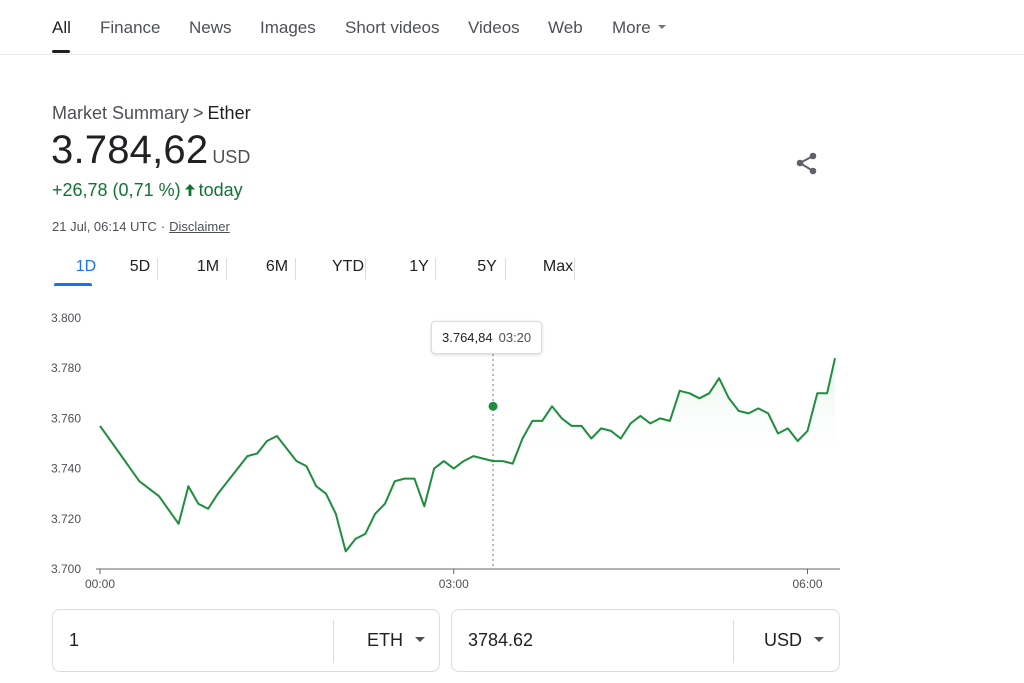  I want to click on from-amount-input, so click(194, 640).